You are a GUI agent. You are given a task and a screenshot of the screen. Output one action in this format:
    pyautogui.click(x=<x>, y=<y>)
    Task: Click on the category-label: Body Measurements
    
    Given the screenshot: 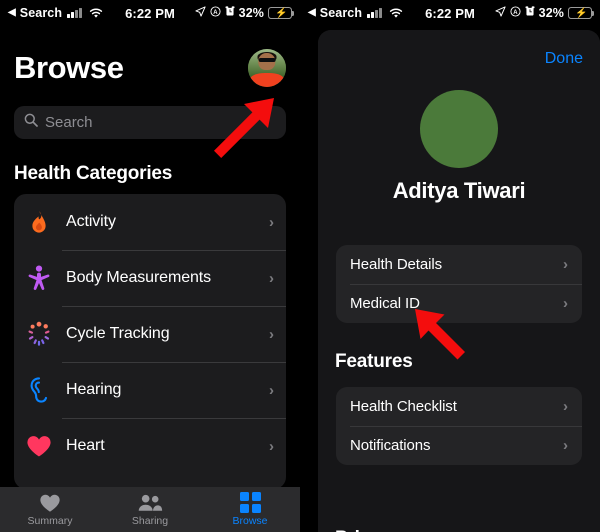 What is the action you would take?
    pyautogui.click(x=139, y=277)
    